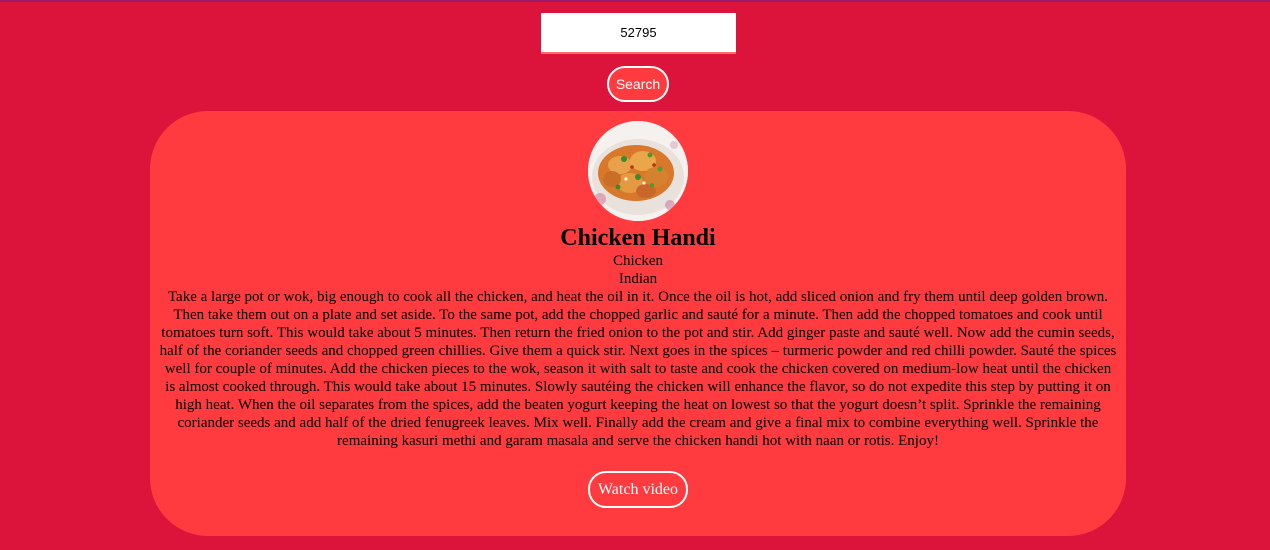 This screenshot has height=550, width=1270. I want to click on search-input, so click(638, 33).